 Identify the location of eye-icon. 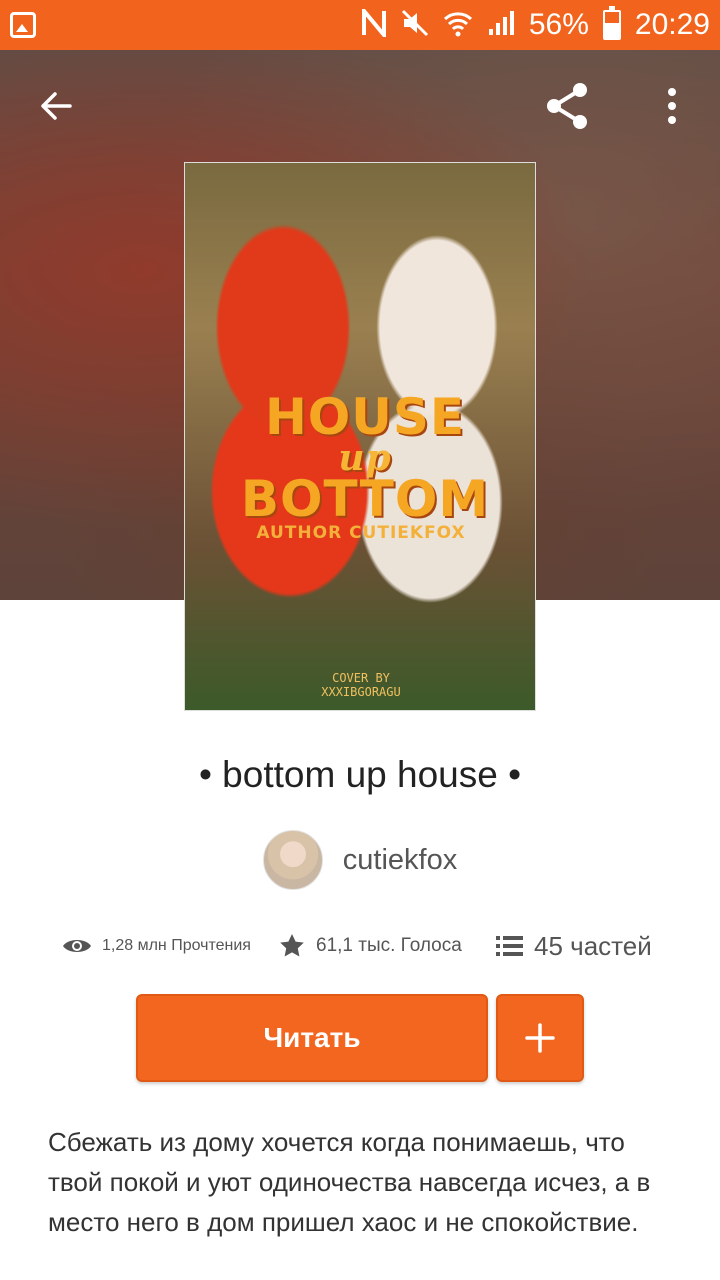
(77, 946).